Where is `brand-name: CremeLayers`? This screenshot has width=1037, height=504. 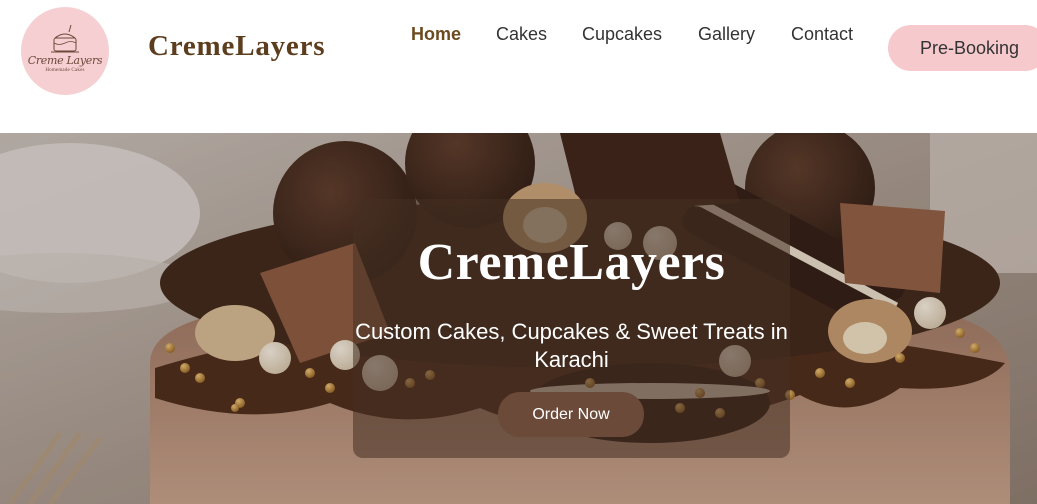
brand-name: CremeLayers is located at coordinates (236, 46).